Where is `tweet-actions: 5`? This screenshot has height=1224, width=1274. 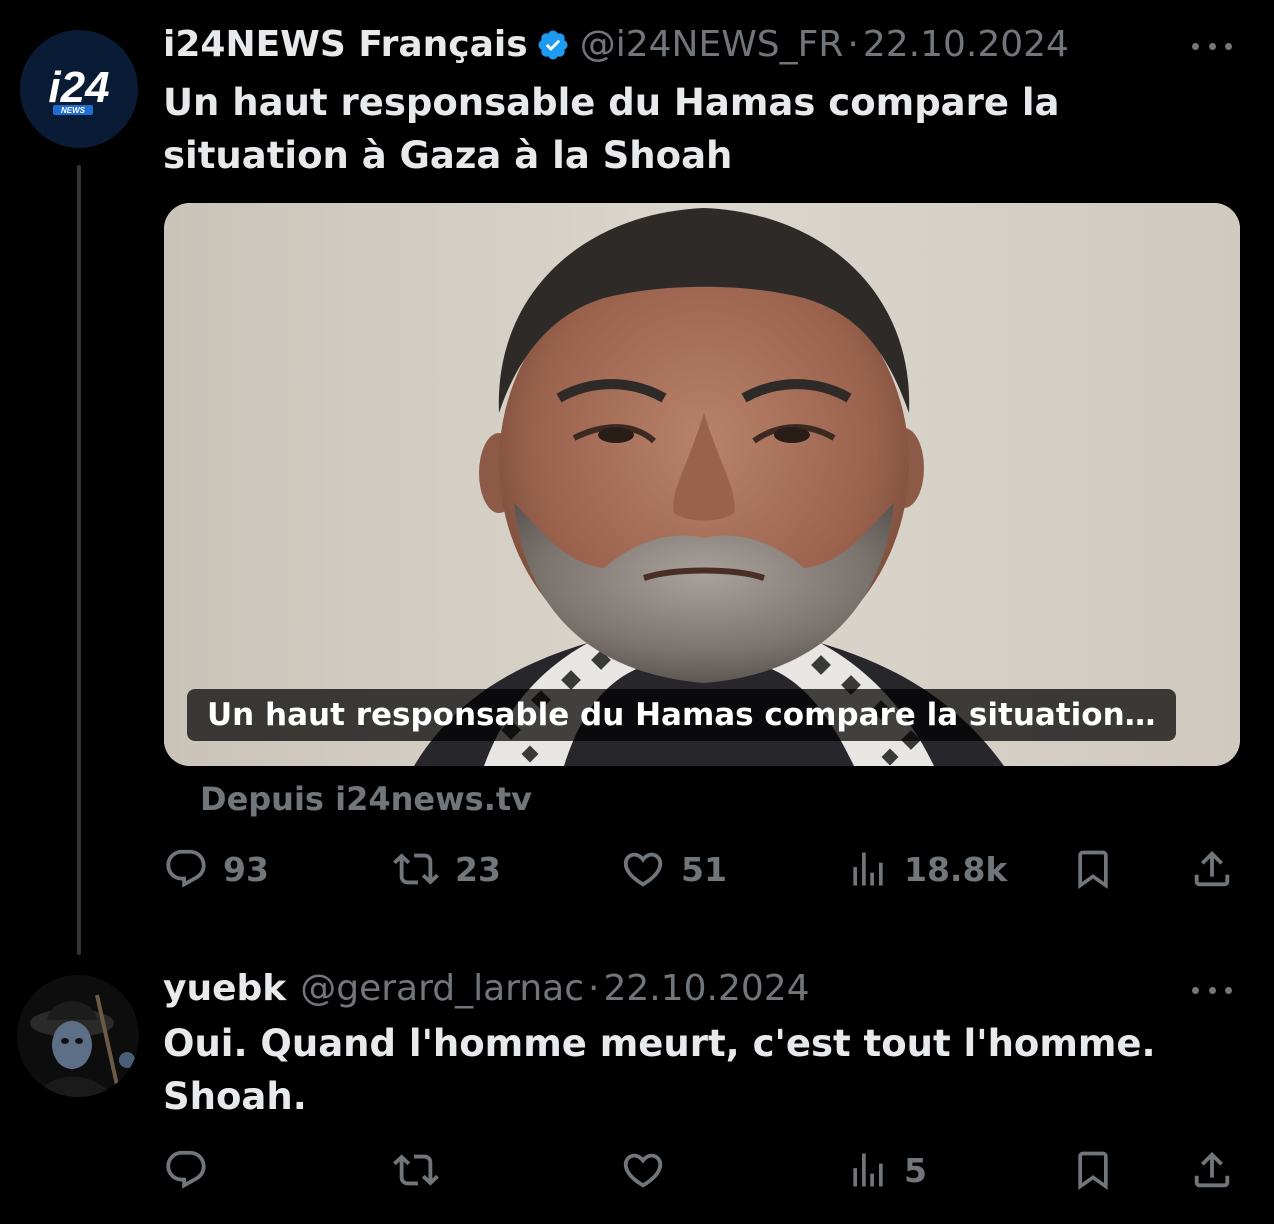 tweet-actions: 5 is located at coordinates (703, 1170).